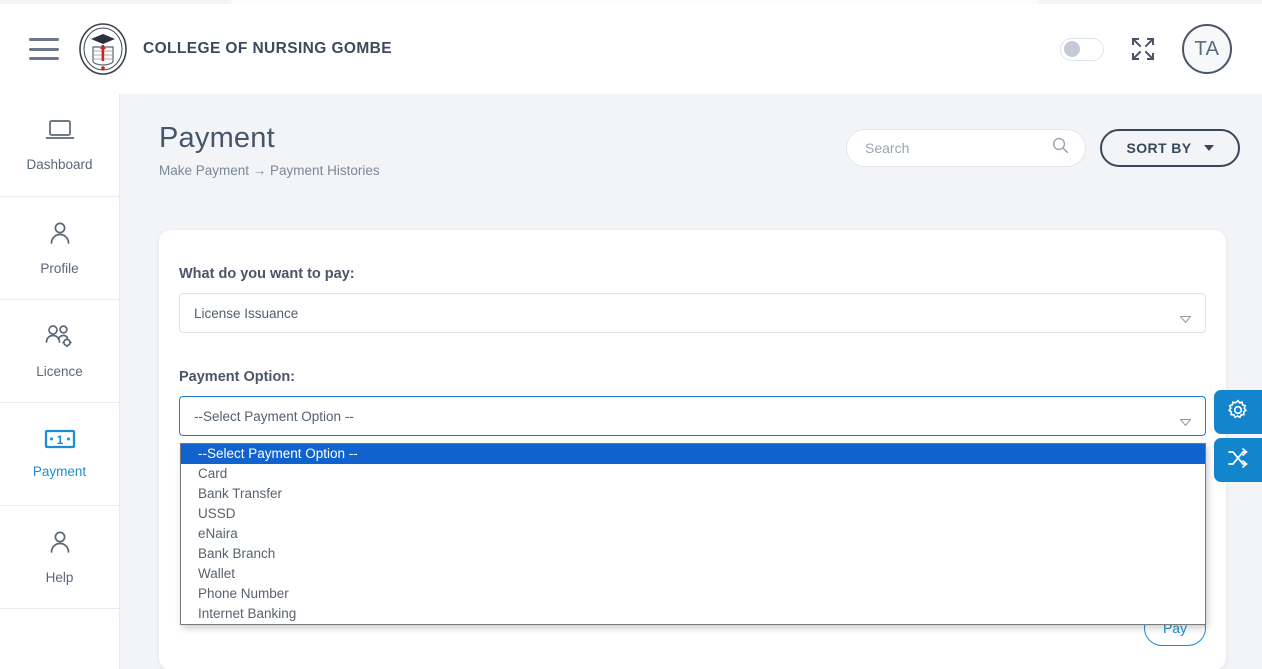 The image size is (1262, 669). I want to click on svg-text: 1, so click(59, 440).